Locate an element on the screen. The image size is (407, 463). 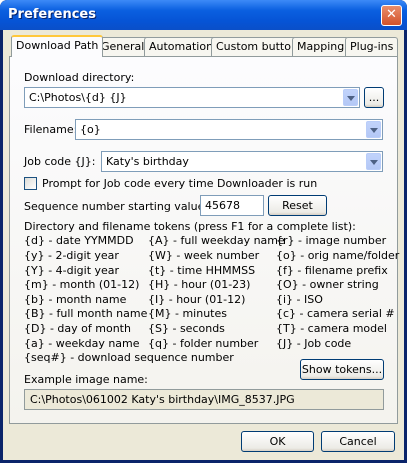
token-item: {f} - filename prefix is located at coordinates (332, 270).